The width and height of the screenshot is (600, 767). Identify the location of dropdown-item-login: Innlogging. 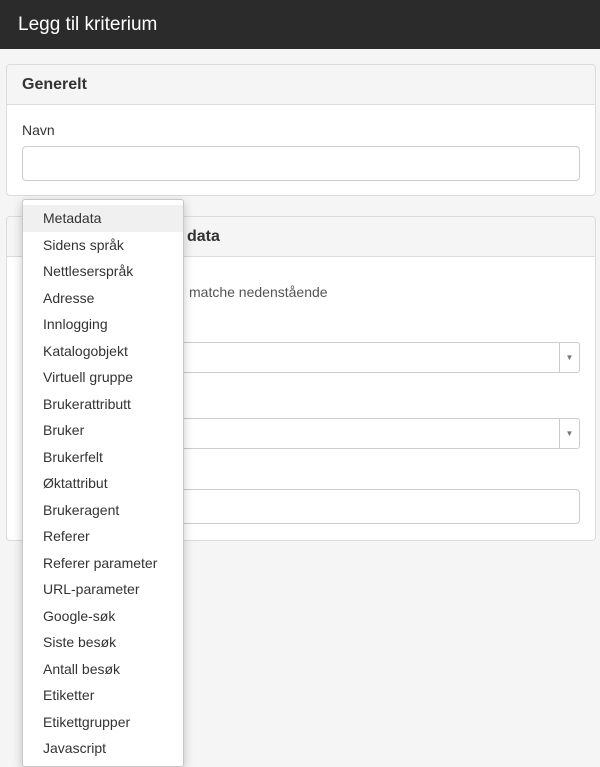
(103, 324).